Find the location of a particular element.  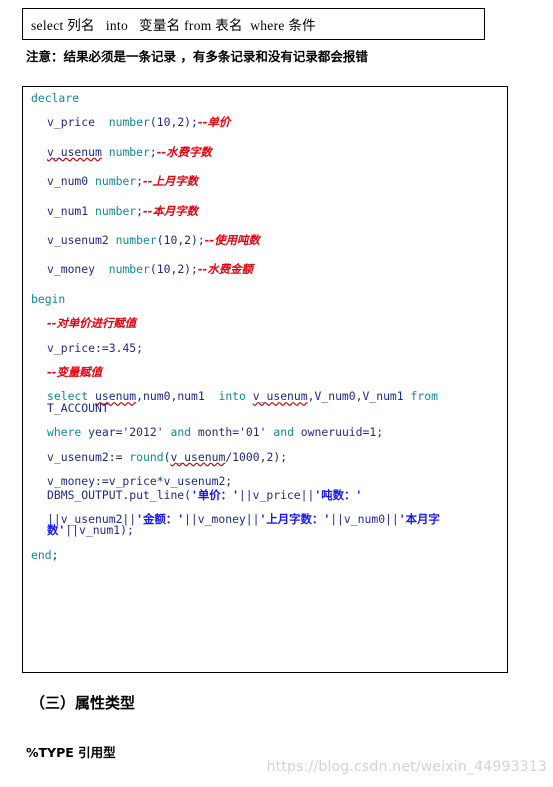

code-token: ||v_num1); is located at coordinates (99, 530).